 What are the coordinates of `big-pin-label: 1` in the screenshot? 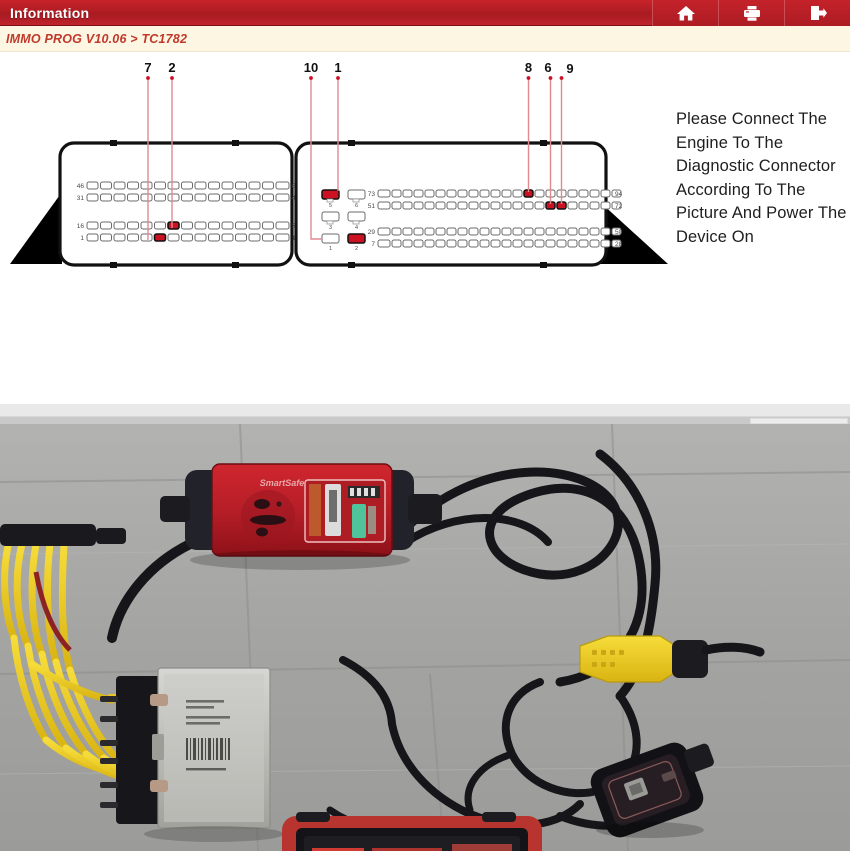 It's located at (330, 249).